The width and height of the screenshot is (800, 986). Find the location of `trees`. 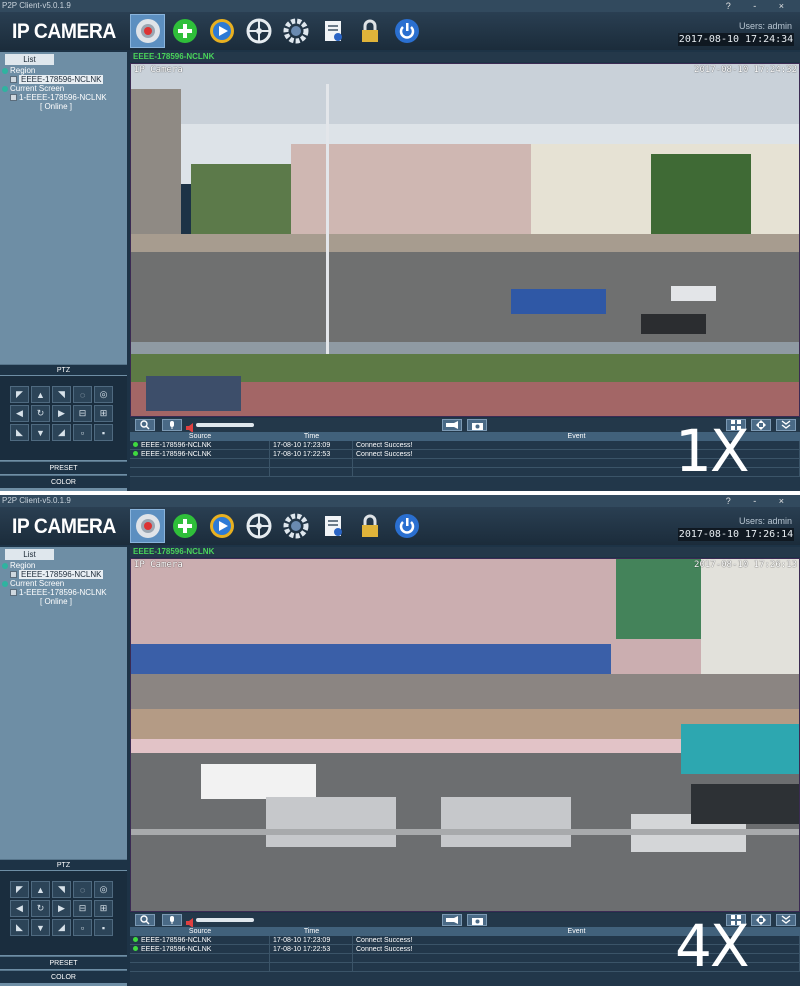

trees is located at coordinates (241, 201).